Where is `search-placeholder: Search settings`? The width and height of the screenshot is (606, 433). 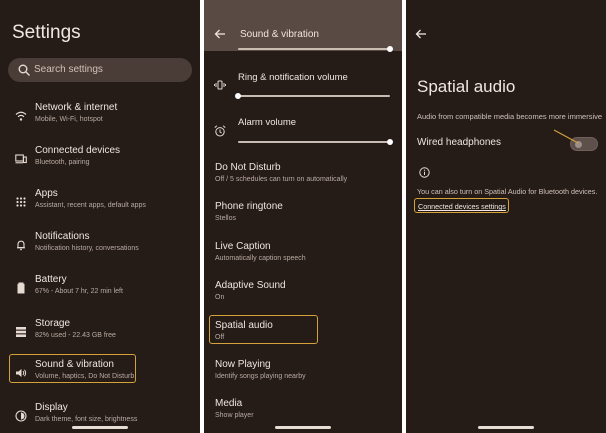
search-placeholder: Search settings is located at coordinates (68, 69).